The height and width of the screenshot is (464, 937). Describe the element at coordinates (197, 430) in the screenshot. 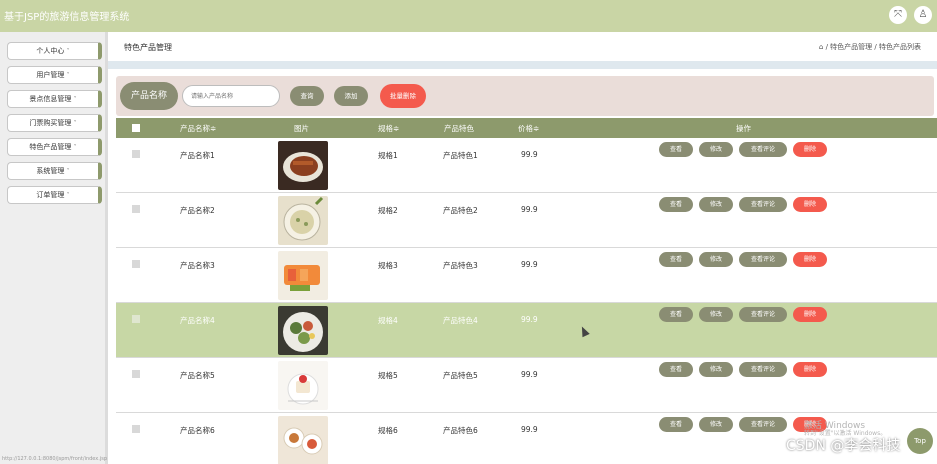

I see `product-name: 产品名称6` at that location.